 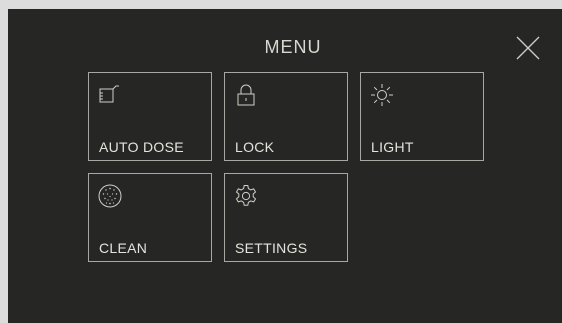 What do you see at coordinates (286, 116) in the screenshot?
I see `lock-button: LOCK` at bounding box center [286, 116].